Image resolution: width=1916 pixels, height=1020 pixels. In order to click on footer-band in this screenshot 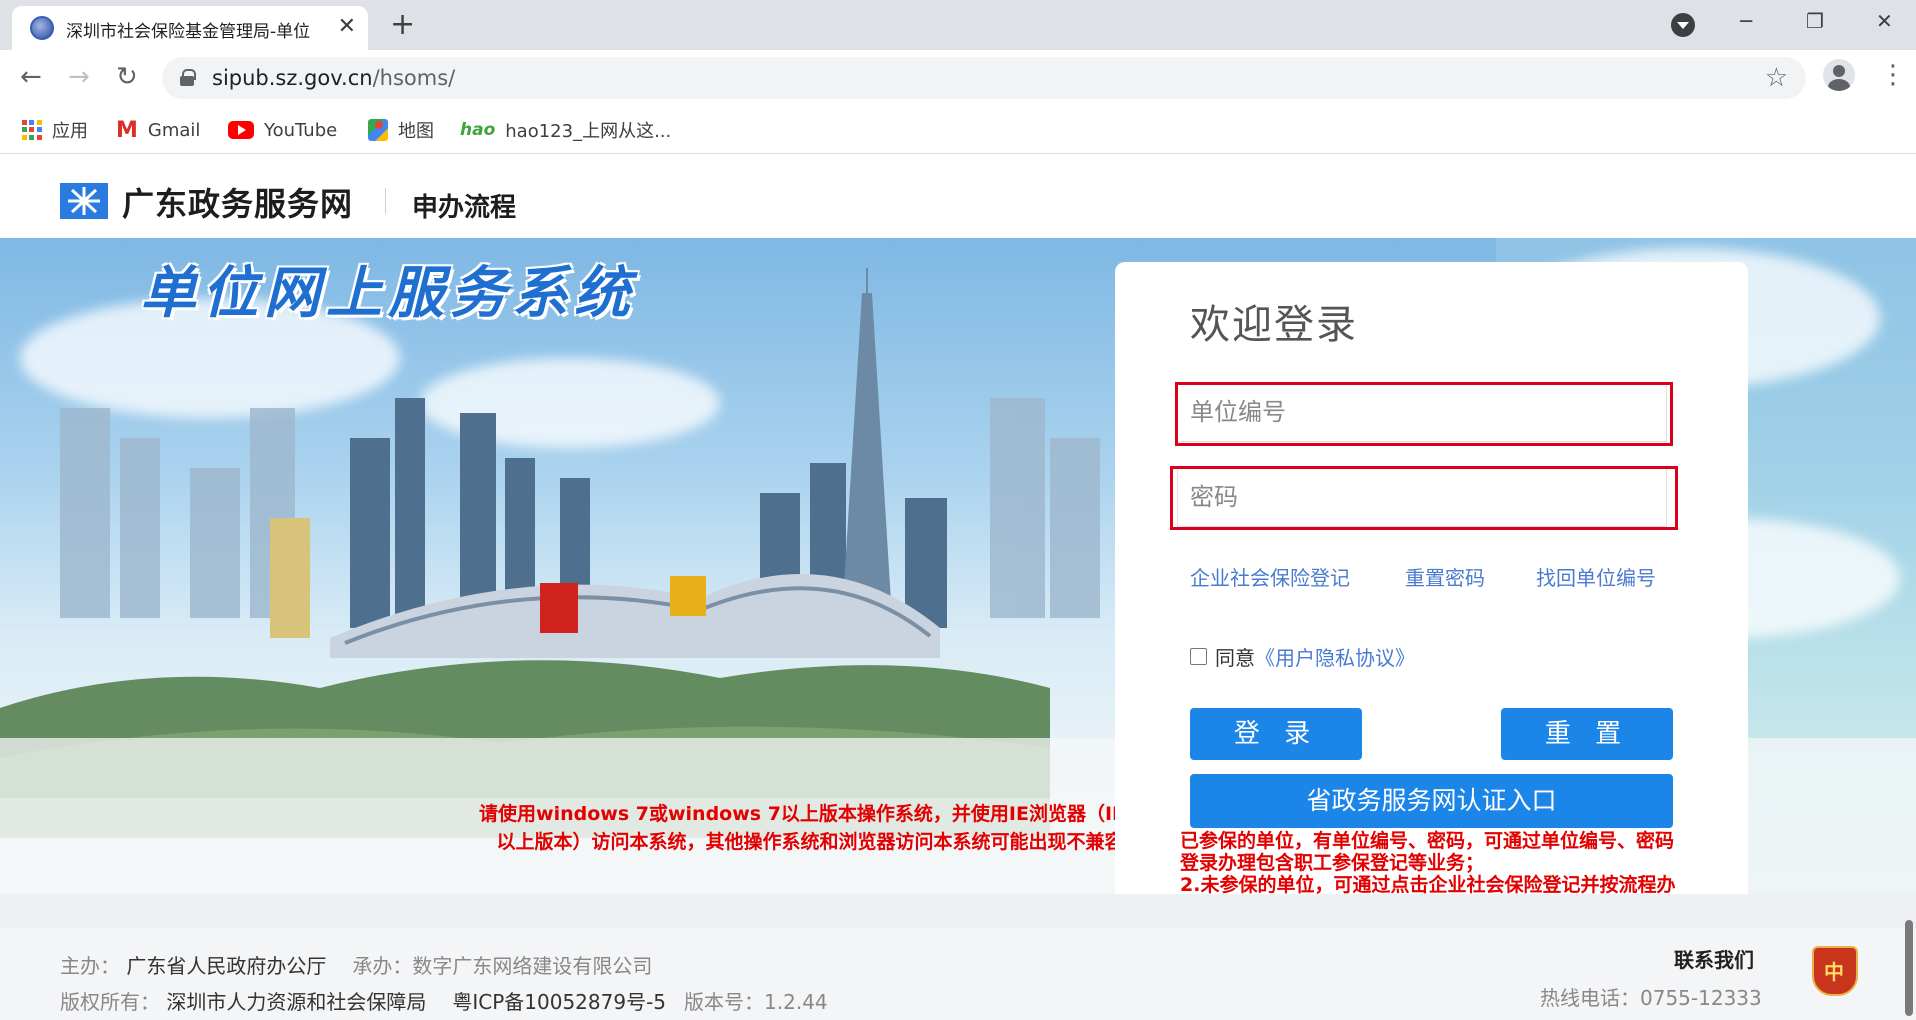, I will do `click(958, 911)`.